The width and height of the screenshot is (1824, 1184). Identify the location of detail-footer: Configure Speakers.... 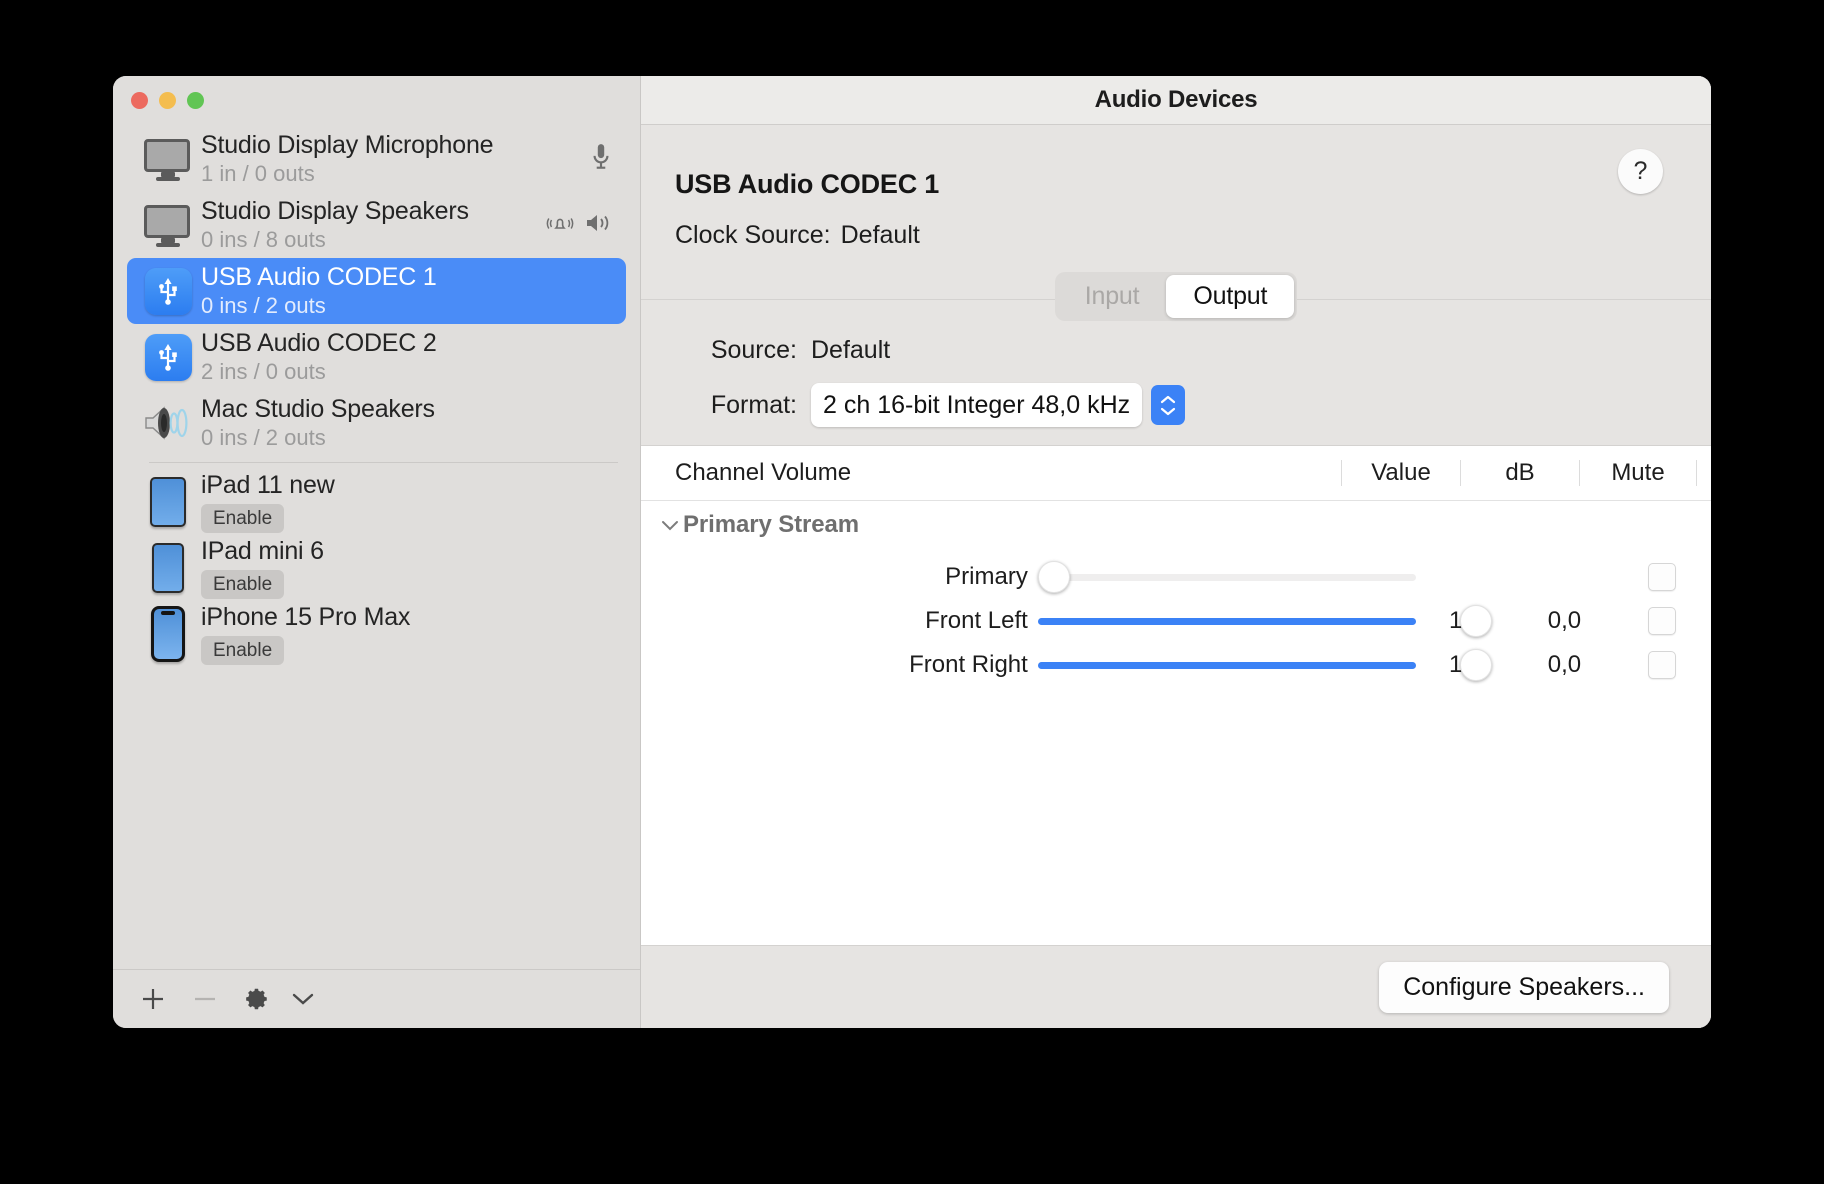
(1176, 986).